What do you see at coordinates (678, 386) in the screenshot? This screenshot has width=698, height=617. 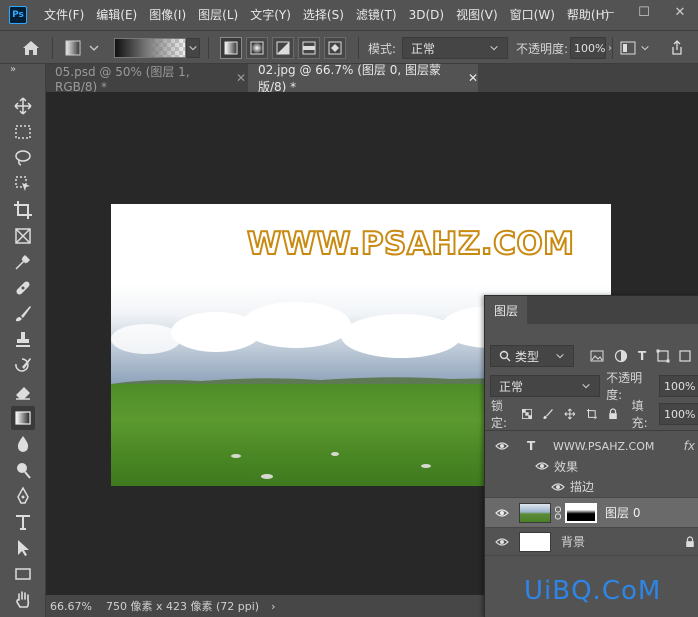 I see `layer-opacity-input: 100%` at bounding box center [678, 386].